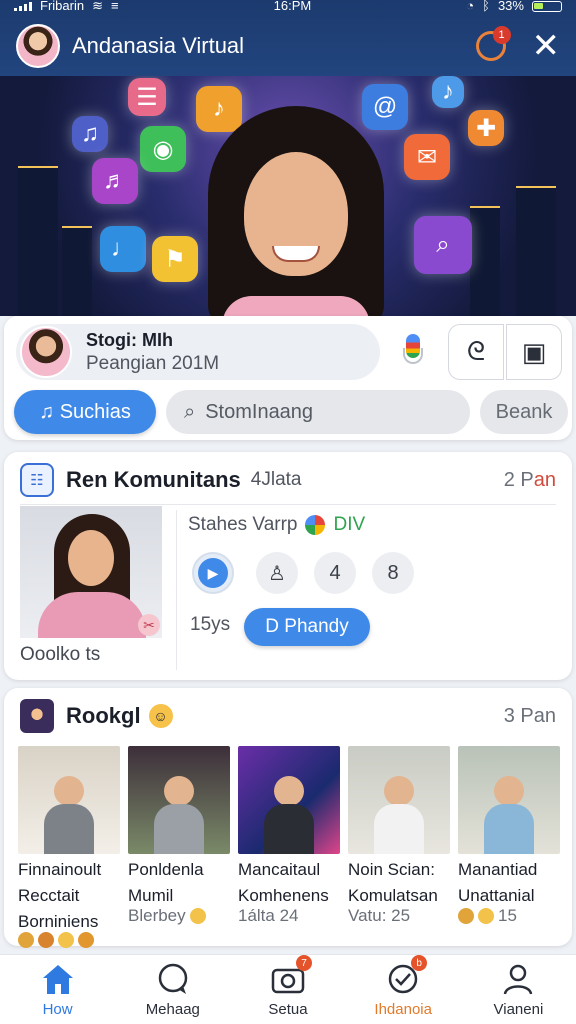  What do you see at coordinates (391, 869) in the screenshot?
I see `tile-title: Noin Scian:` at bounding box center [391, 869].